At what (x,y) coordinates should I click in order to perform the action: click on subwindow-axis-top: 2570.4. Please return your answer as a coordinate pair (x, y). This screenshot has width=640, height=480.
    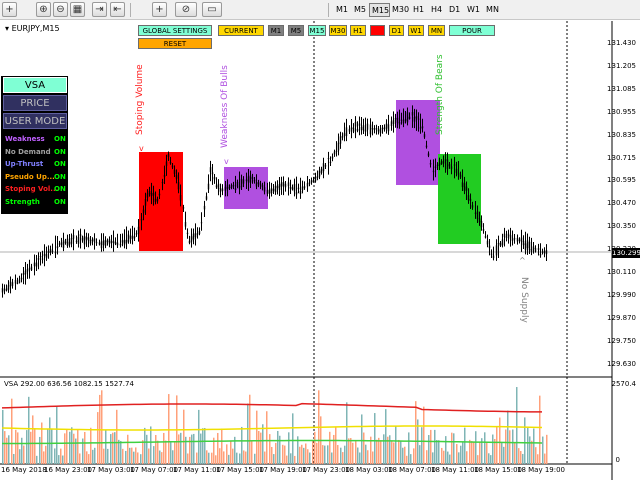
    Looking at the image, I should click on (624, 384).